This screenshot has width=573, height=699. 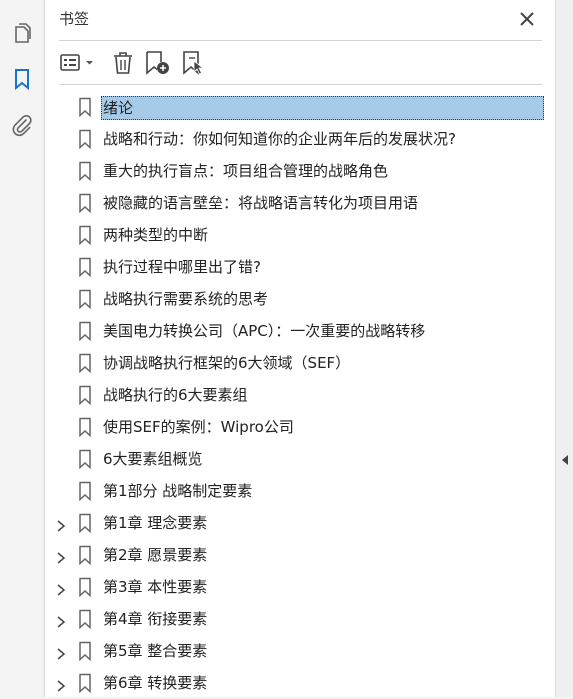 I want to click on bookmark-from-selection-button, so click(x=194, y=63).